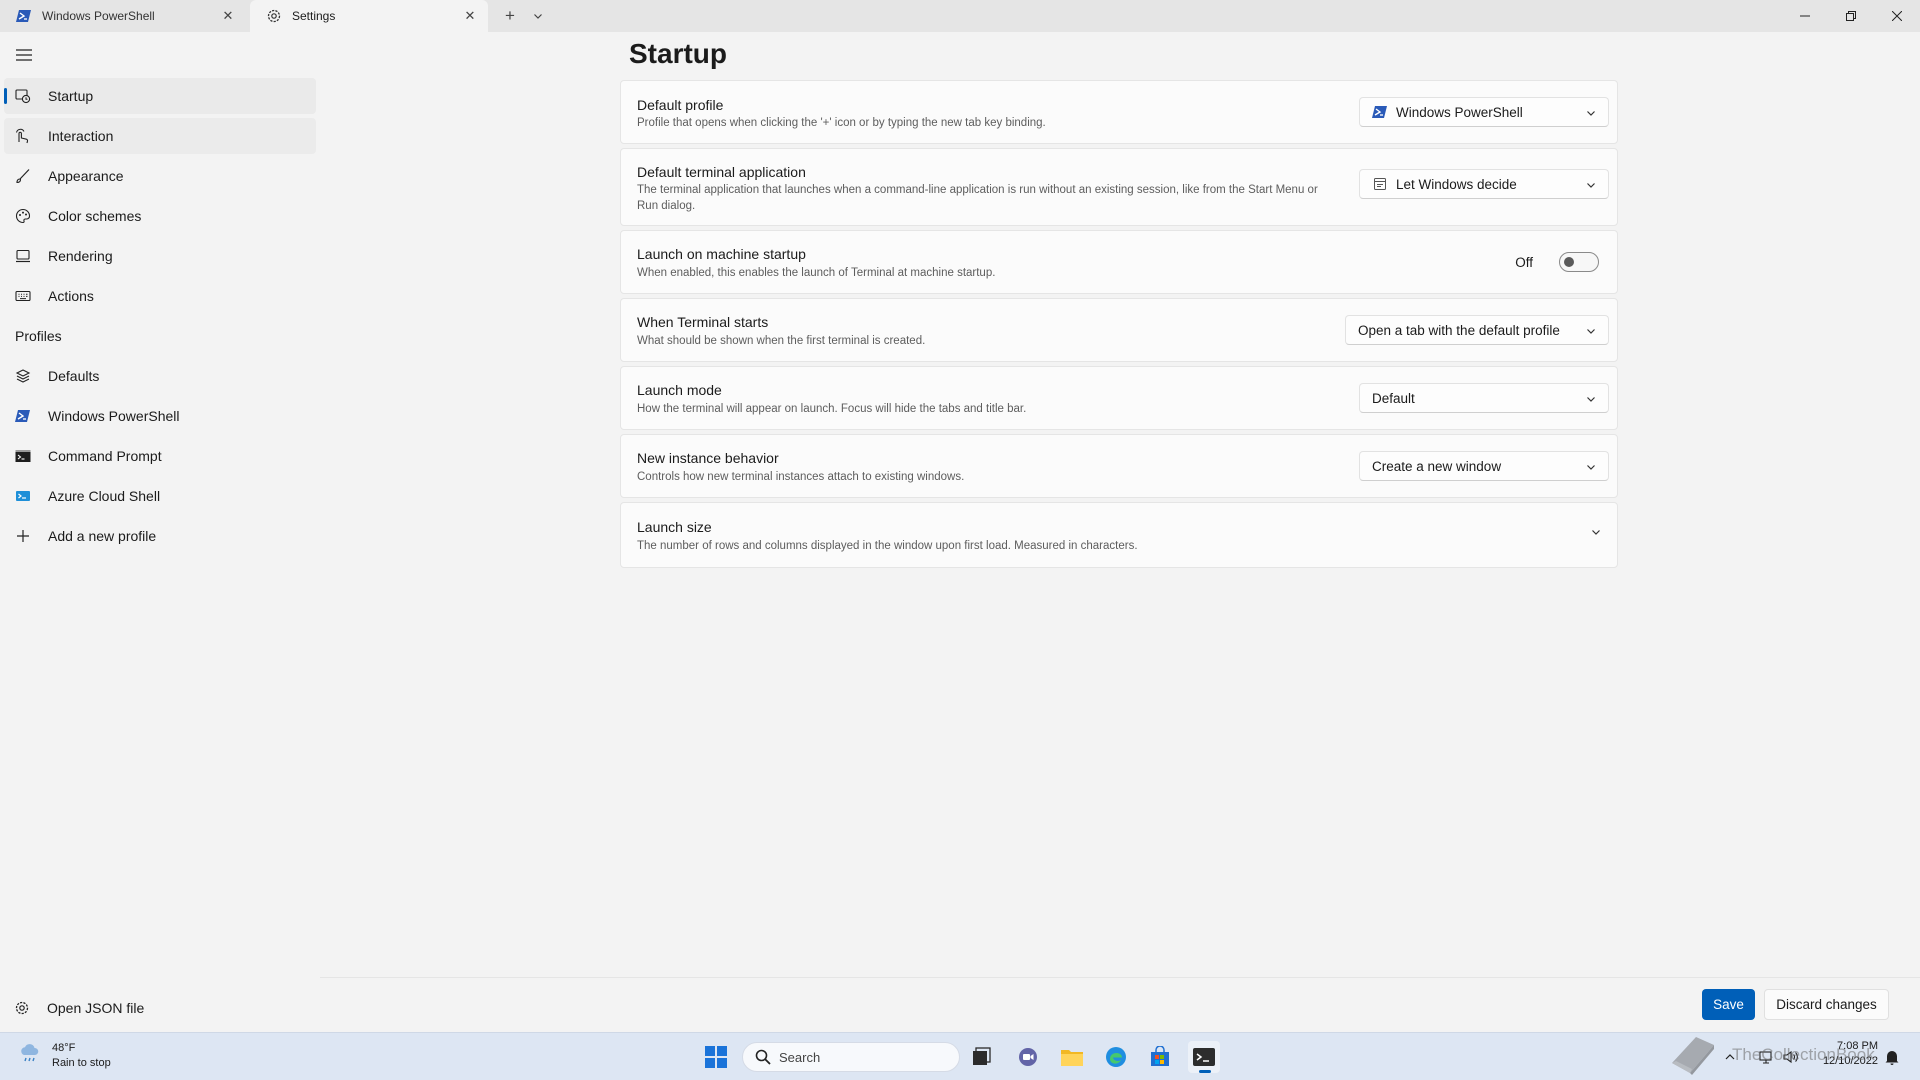 This screenshot has width=1920, height=1080. Describe the element at coordinates (678, 53) in the screenshot. I see `page-title: Startup` at that location.